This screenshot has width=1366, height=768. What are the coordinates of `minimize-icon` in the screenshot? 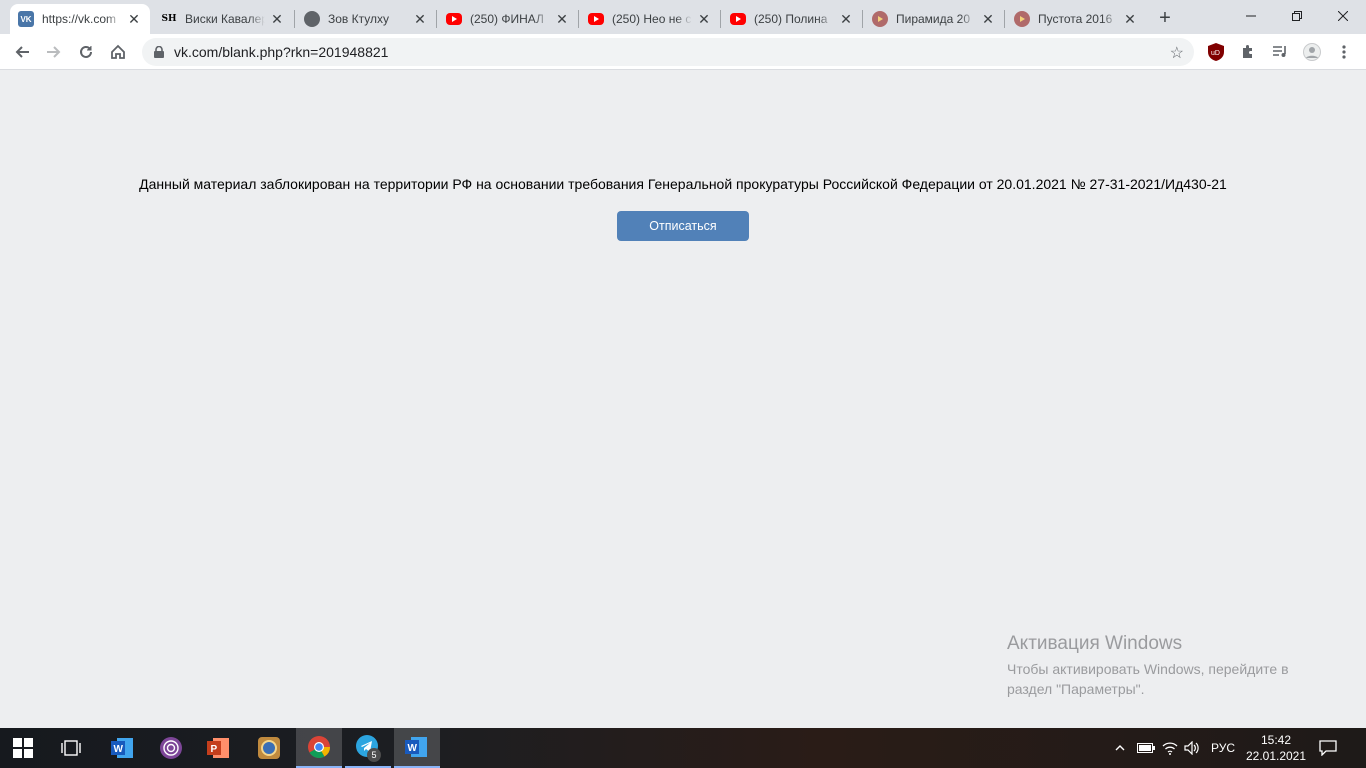 It's located at (1251, 16).